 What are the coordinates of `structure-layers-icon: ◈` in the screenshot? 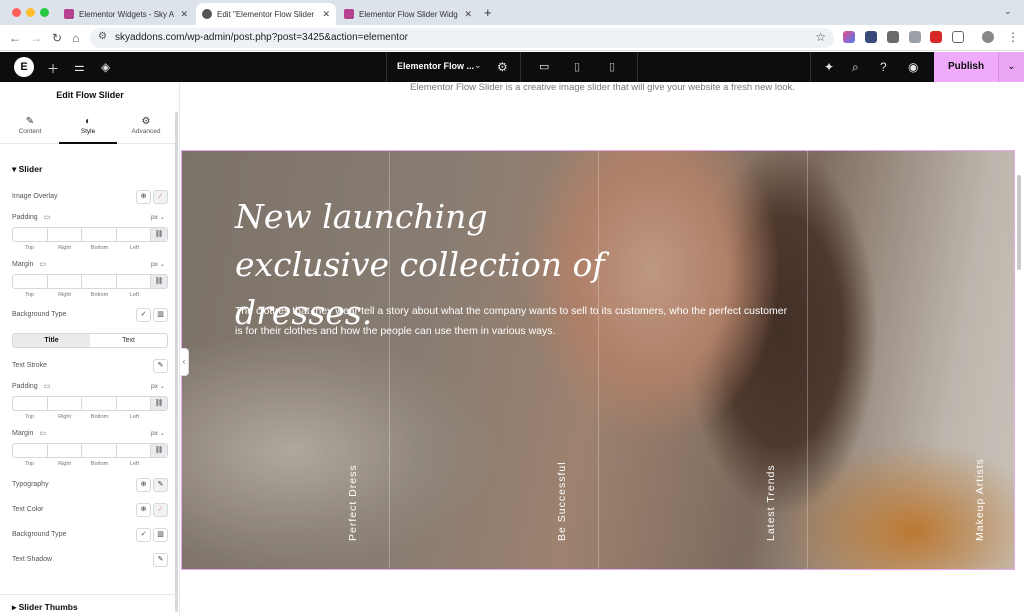 It's located at (105, 67).